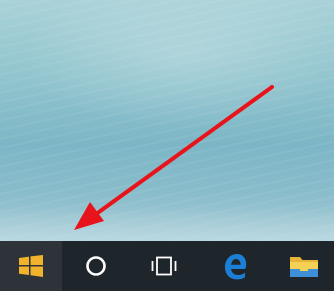 The height and width of the screenshot is (291, 334). I want to click on folder-icon, so click(304, 267).